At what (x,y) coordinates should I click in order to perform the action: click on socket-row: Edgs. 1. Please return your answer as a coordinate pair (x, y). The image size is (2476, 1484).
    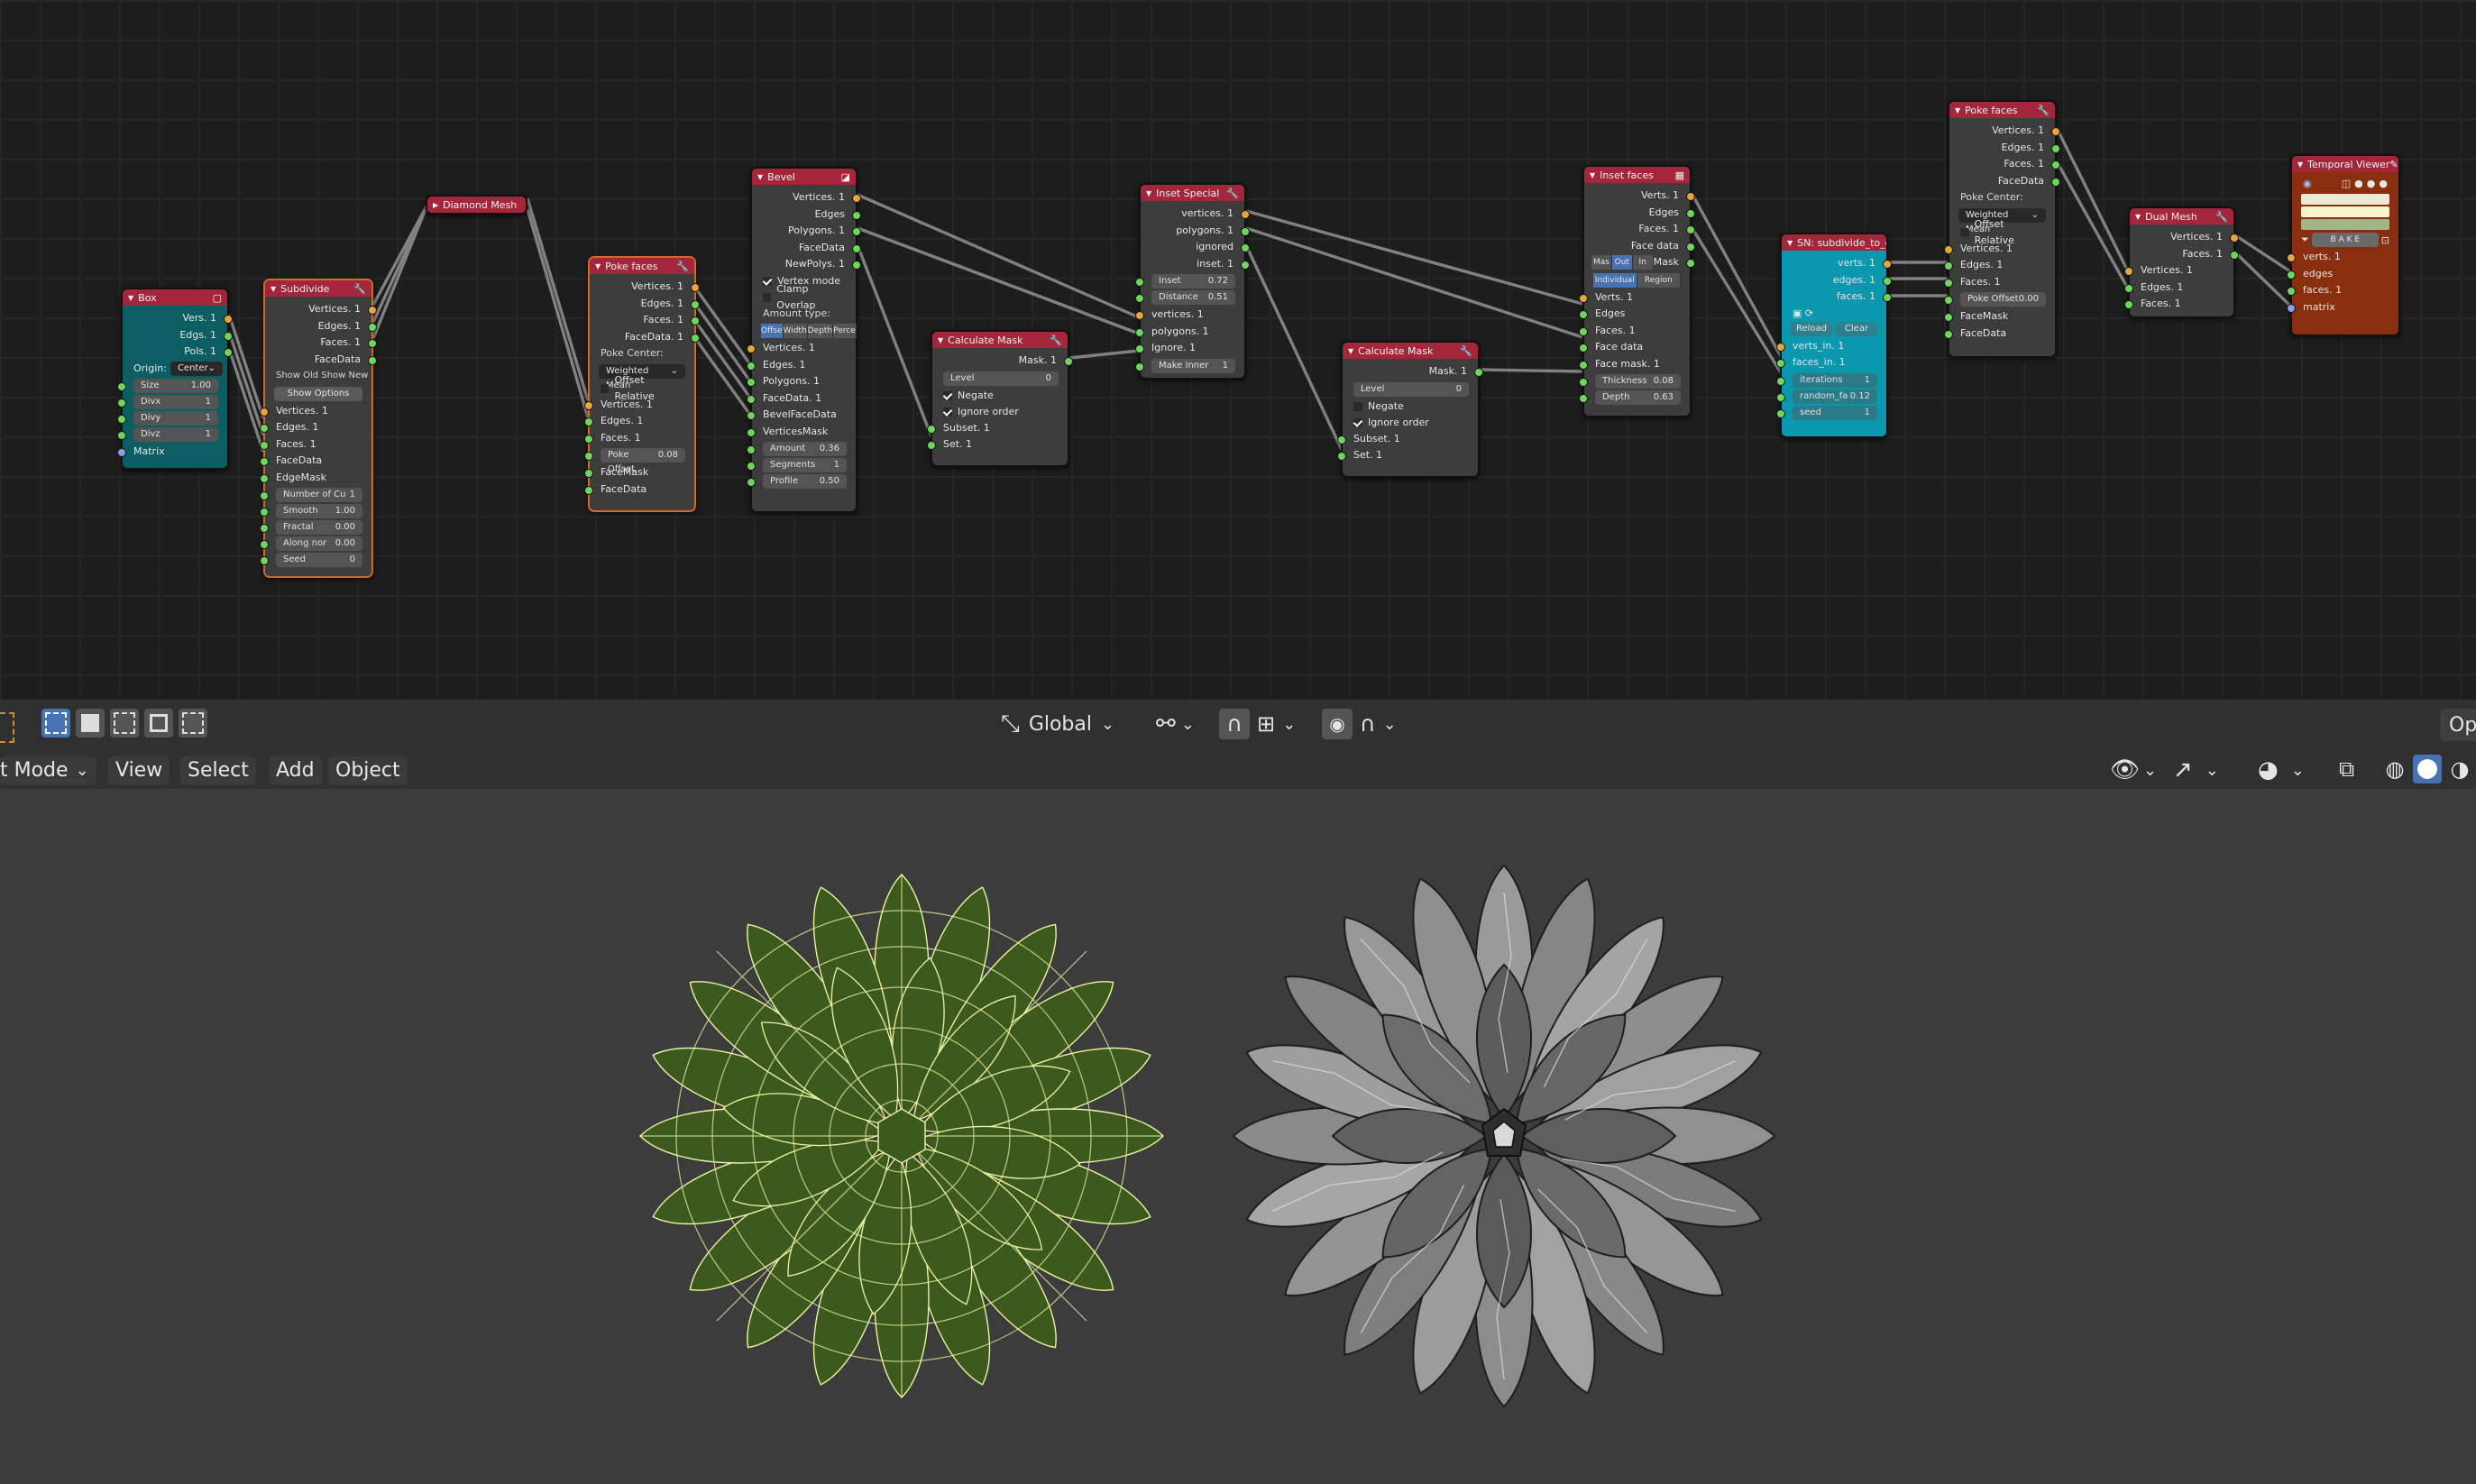
    Looking at the image, I should click on (178, 335).